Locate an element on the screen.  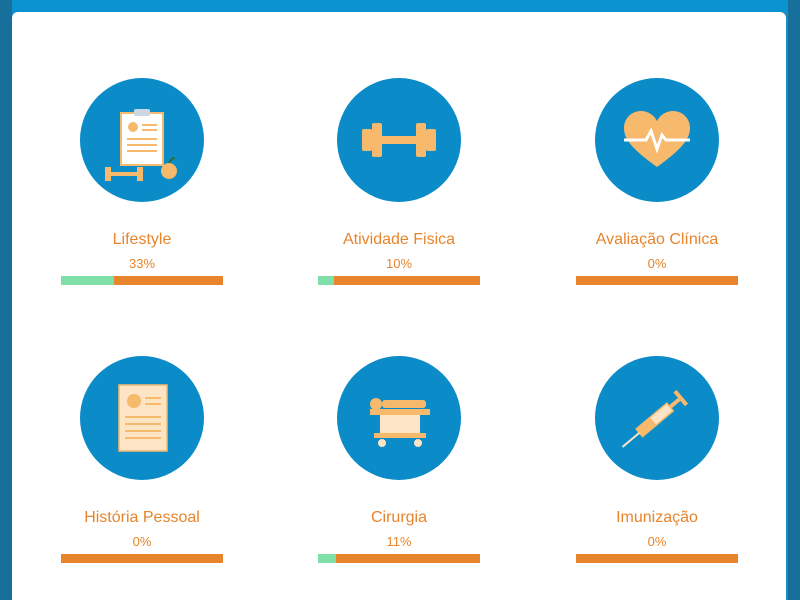
category-label: História Pessoal is located at coordinates (142, 517).